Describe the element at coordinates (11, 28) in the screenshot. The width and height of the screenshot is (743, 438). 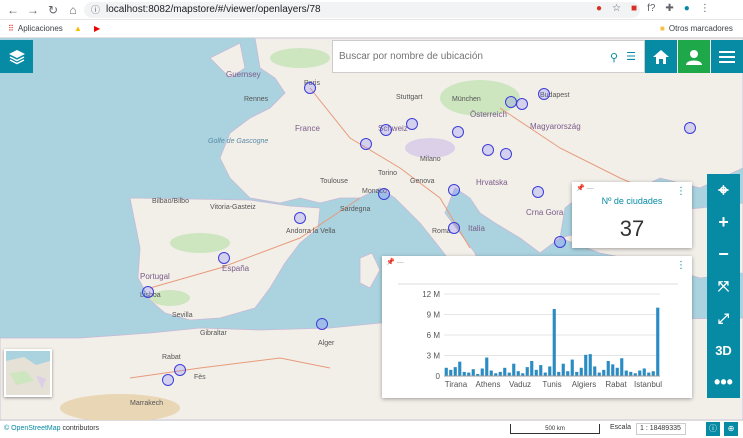
I see `apps-grid-icon: ⠿` at that location.